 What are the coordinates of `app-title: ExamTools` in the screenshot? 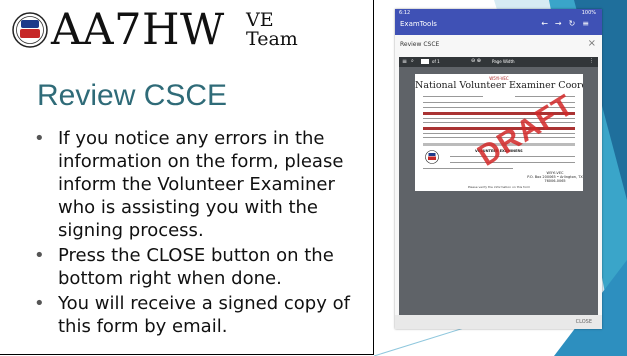 It's located at (418, 24).